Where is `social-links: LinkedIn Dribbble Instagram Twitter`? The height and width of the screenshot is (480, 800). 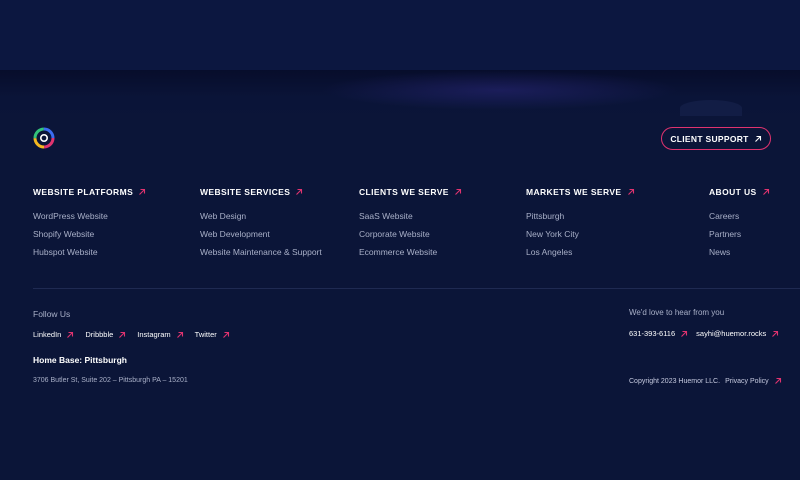
social-links: LinkedIn Dribbble Instagram Twitter is located at coordinates (131, 334).